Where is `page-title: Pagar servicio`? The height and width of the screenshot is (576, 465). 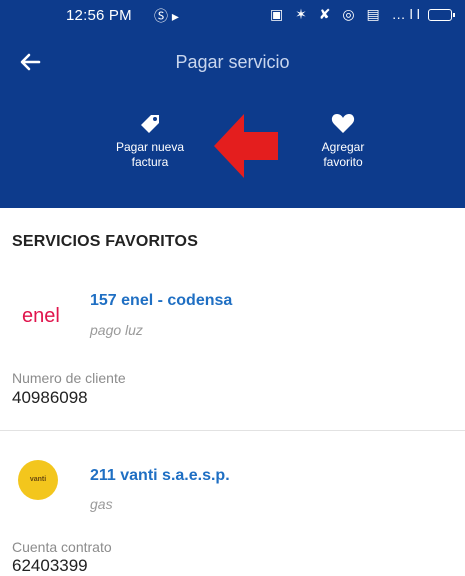
page-title: Pagar servicio is located at coordinates (232, 62).